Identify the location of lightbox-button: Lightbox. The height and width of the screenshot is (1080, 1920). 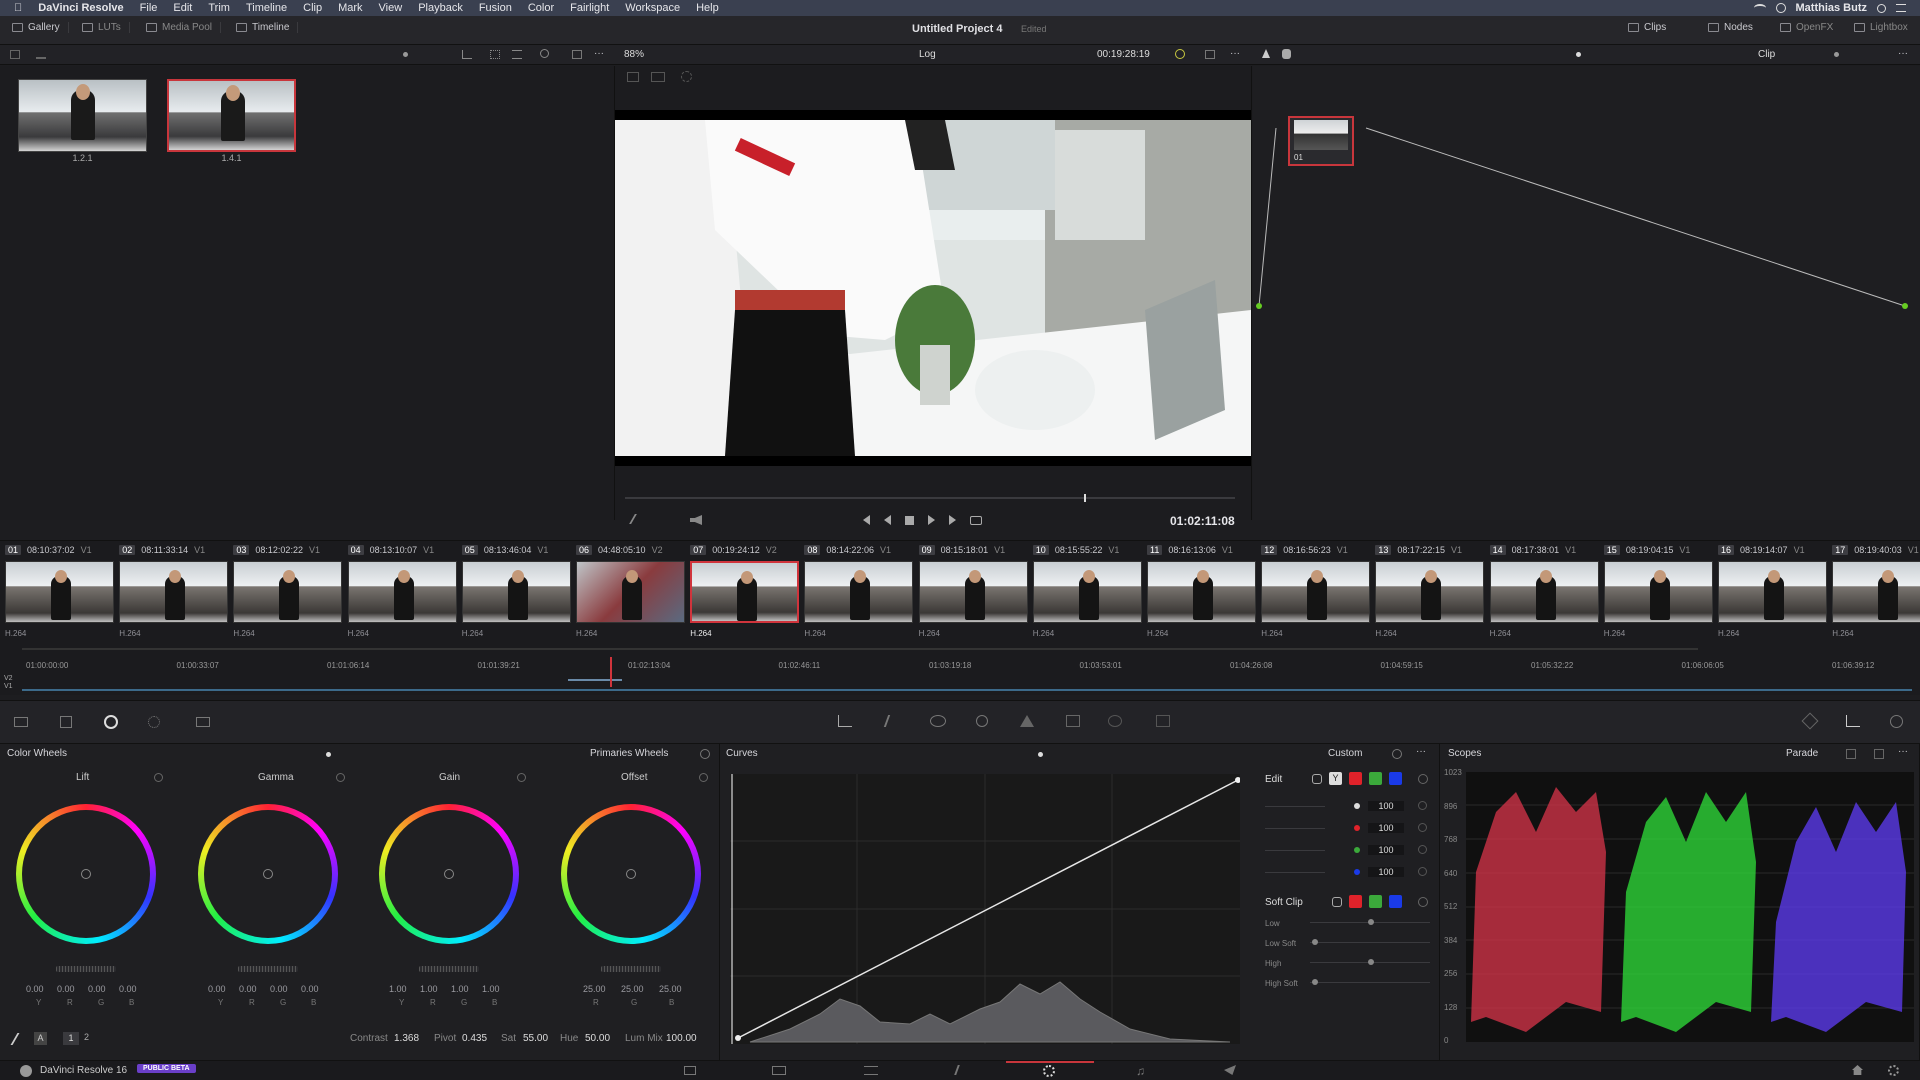
(1881, 27).